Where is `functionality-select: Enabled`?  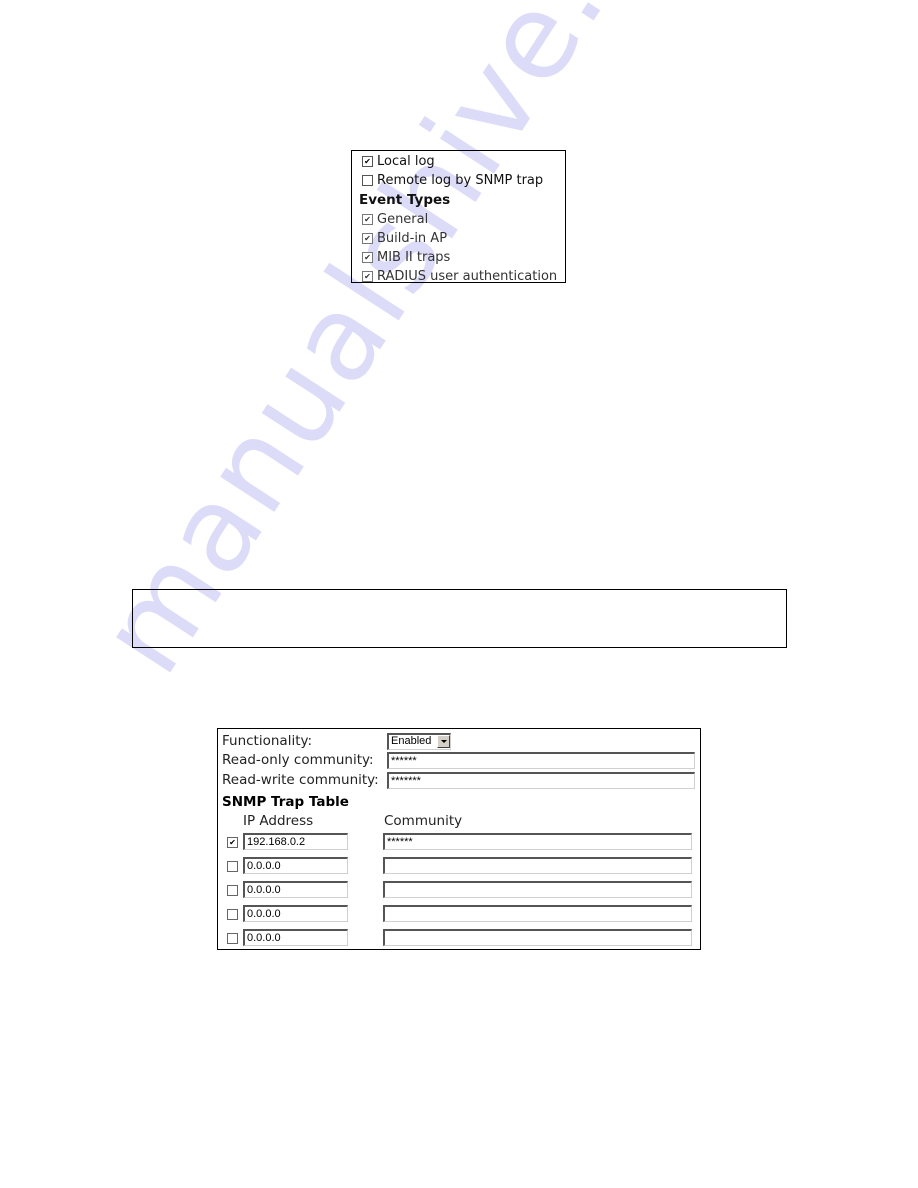 functionality-select: Enabled is located at coordinates (419, 741).